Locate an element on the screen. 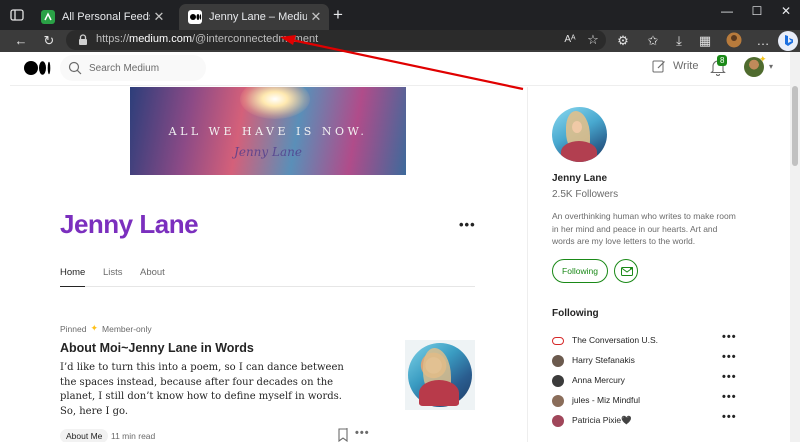 Image resolution: width=800 pixels, height=442 pixels. write-button: Write is located at coordinates (675, 66).